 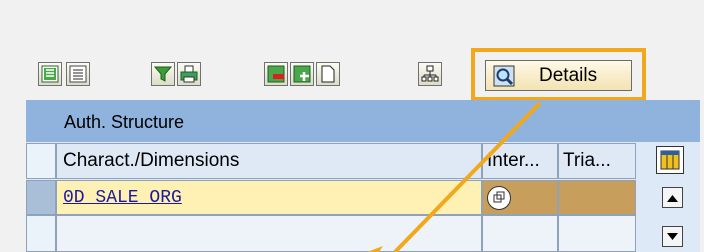 I want to click on new-document-icon, so click(x=328, y=74).